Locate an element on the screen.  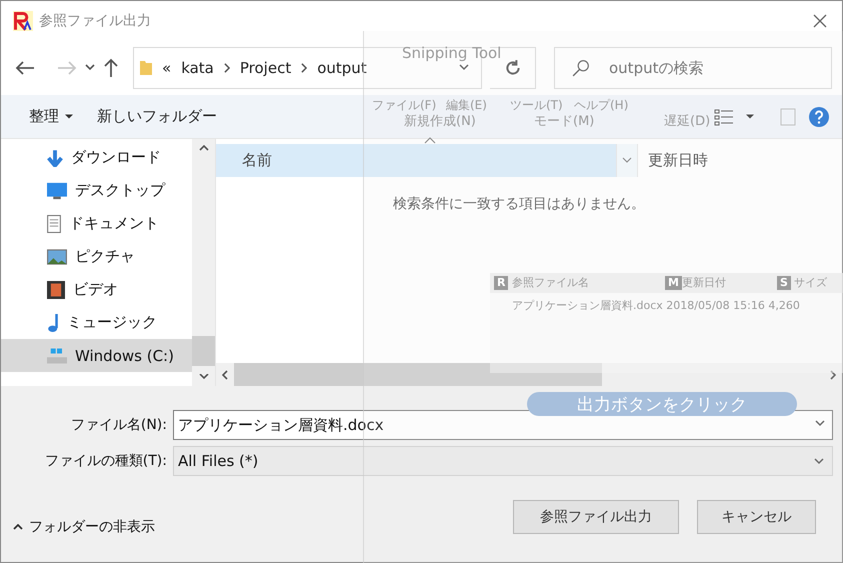
help-icon is located at coordinates (819, 117).